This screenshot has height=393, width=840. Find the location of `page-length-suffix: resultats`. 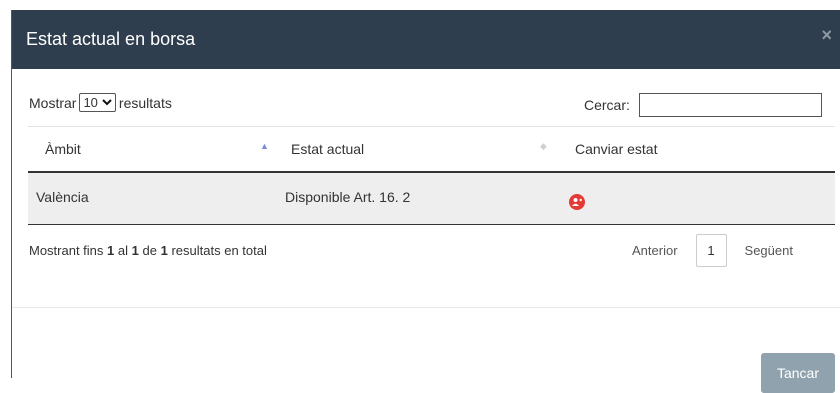

page-length-suffix: resultats is located at coordinates (145, 102).